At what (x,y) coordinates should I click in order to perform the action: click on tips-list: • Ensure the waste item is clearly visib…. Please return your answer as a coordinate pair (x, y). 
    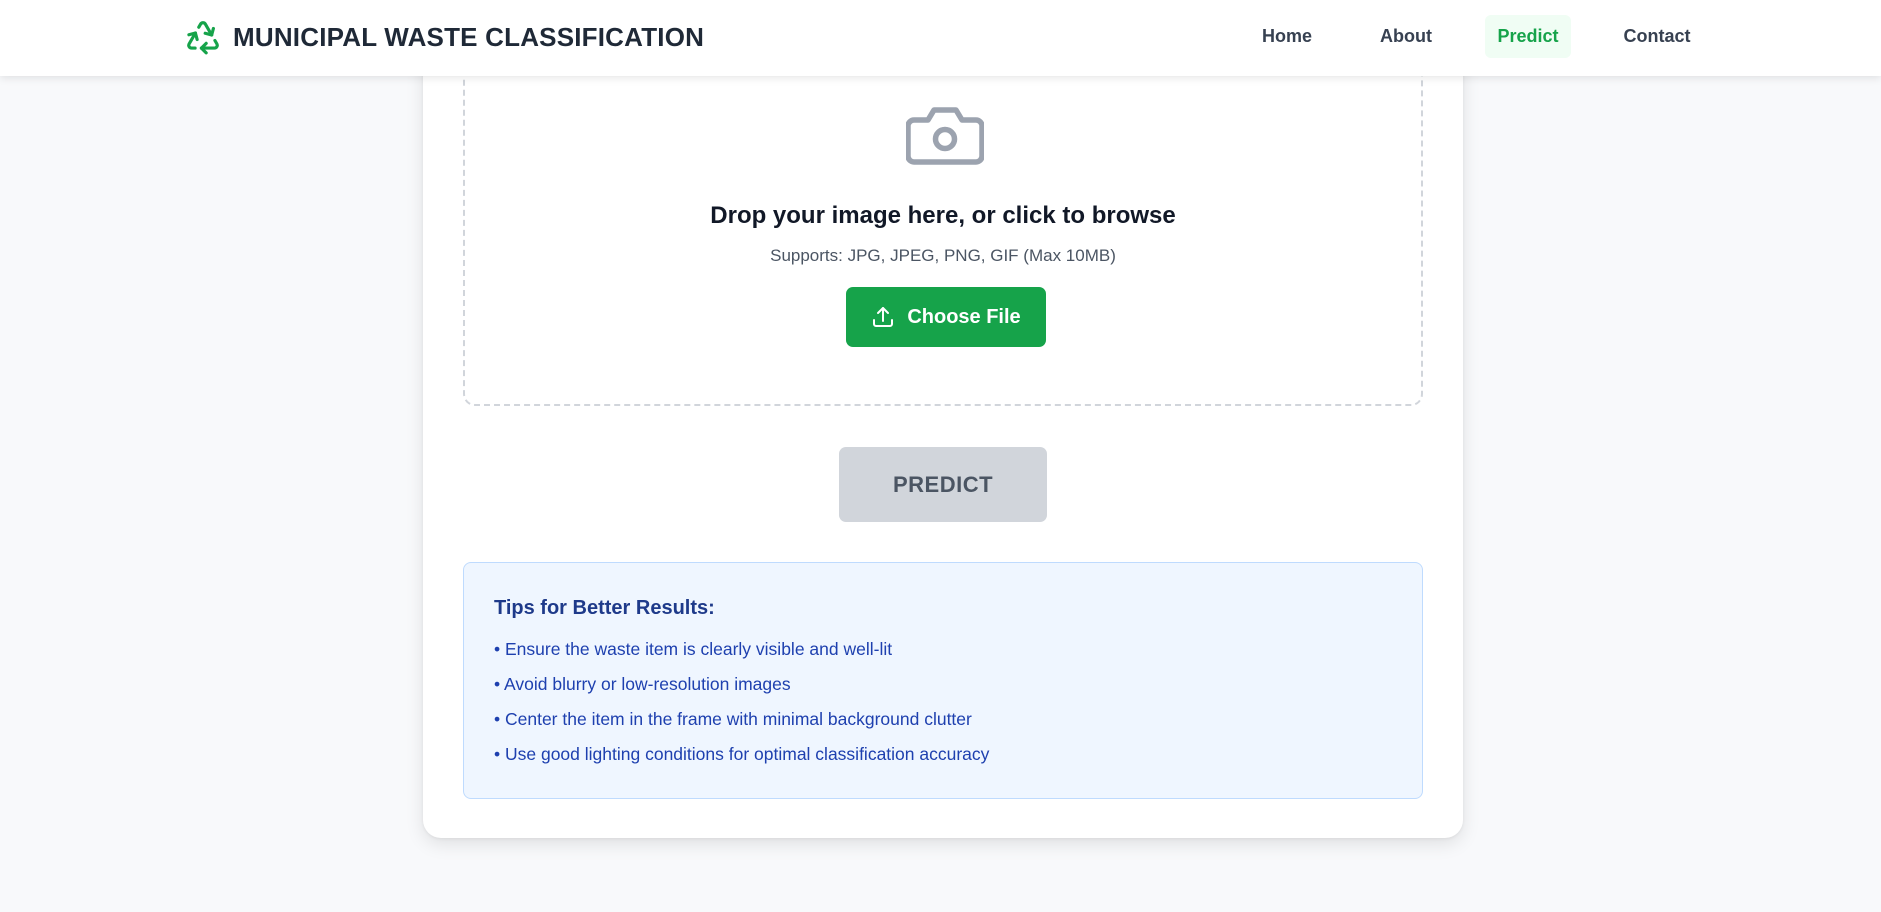
    Looking at the image, I should click on (943, 708).